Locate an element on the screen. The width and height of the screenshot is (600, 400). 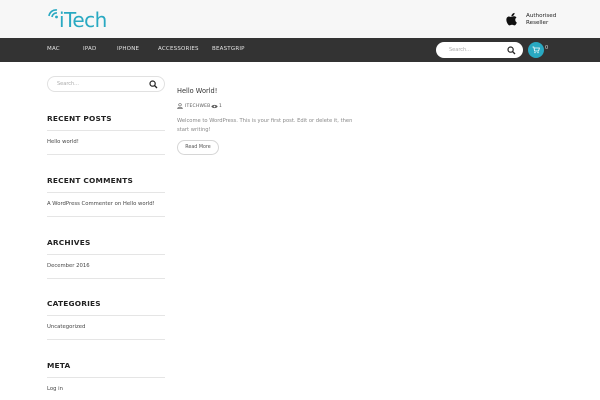
category-link: Uncategorized is located at coordinates (66, 327).